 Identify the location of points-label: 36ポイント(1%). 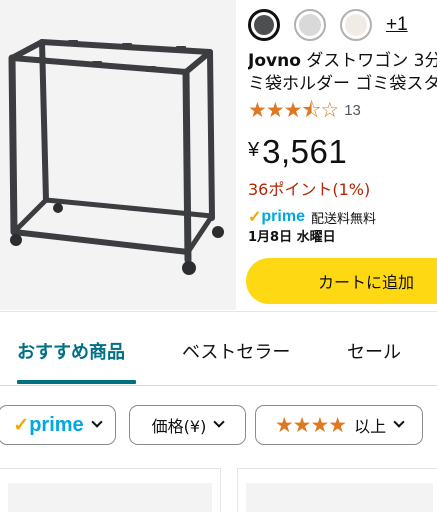
(309, 189).